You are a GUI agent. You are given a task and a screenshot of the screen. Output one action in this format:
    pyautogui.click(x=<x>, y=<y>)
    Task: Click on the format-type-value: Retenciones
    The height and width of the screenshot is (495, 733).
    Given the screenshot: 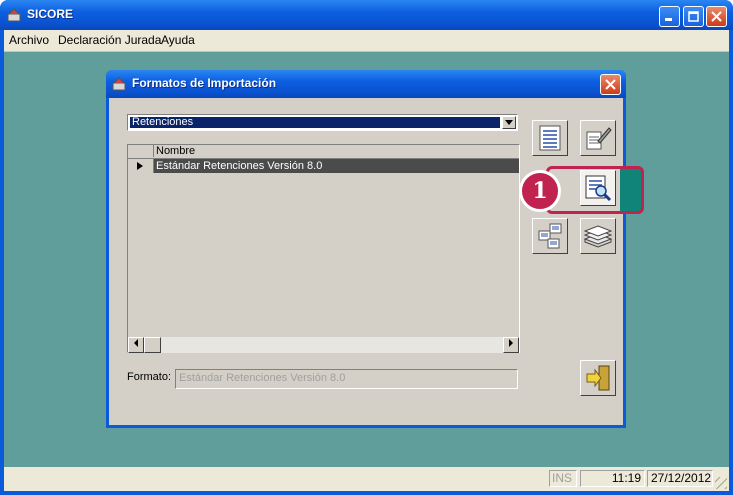 What is the action you would take?
    pyautogui.click(x=315, y=122)
    